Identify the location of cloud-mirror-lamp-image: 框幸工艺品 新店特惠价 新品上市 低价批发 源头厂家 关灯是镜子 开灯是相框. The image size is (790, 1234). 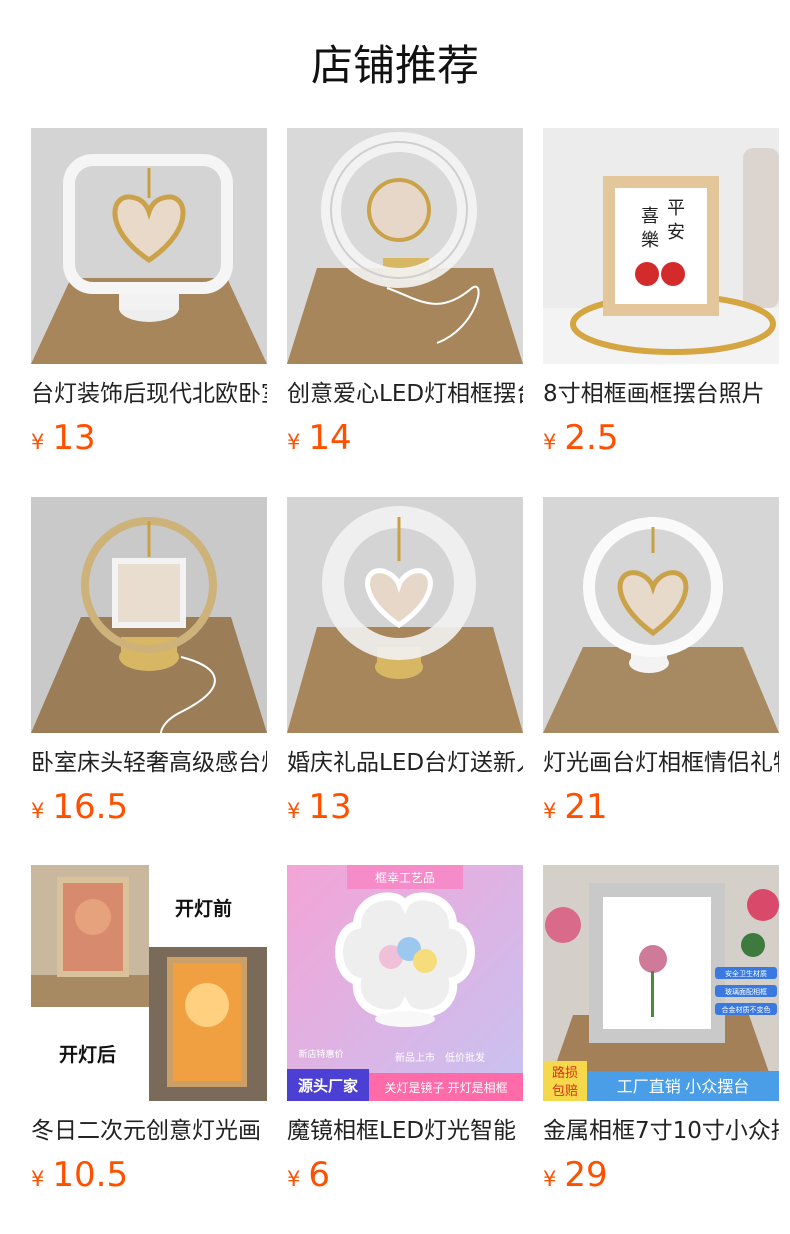
(405, 983).